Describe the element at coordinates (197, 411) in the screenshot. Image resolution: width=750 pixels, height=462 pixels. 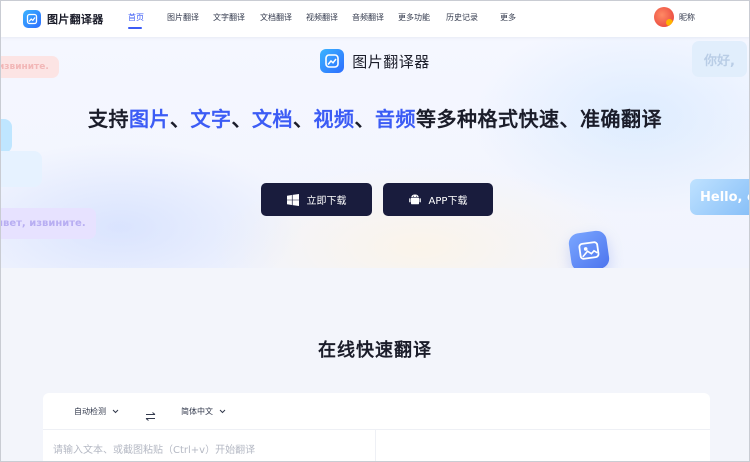
I see `target-language-label: 简体中文` at that location.